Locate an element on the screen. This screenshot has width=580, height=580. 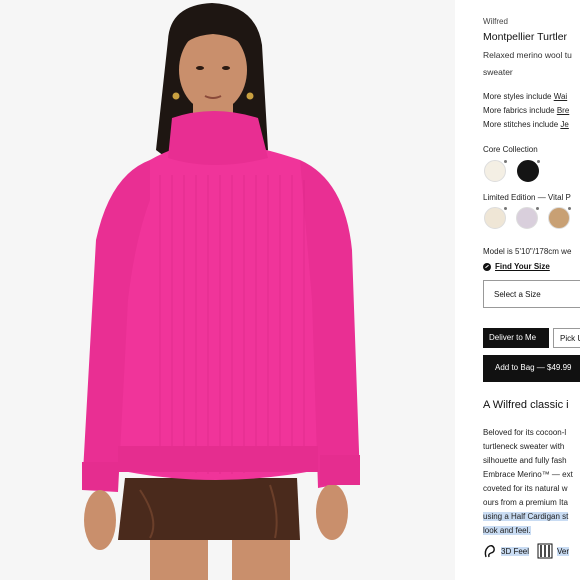
classic-heading: A Wilfred classic i is located at coordinates (526, 405).